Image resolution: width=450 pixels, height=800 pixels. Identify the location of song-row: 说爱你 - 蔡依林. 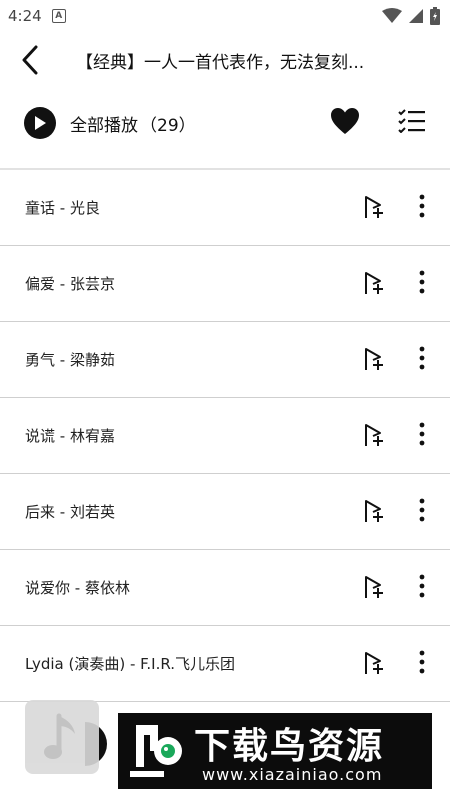
(225, 588).